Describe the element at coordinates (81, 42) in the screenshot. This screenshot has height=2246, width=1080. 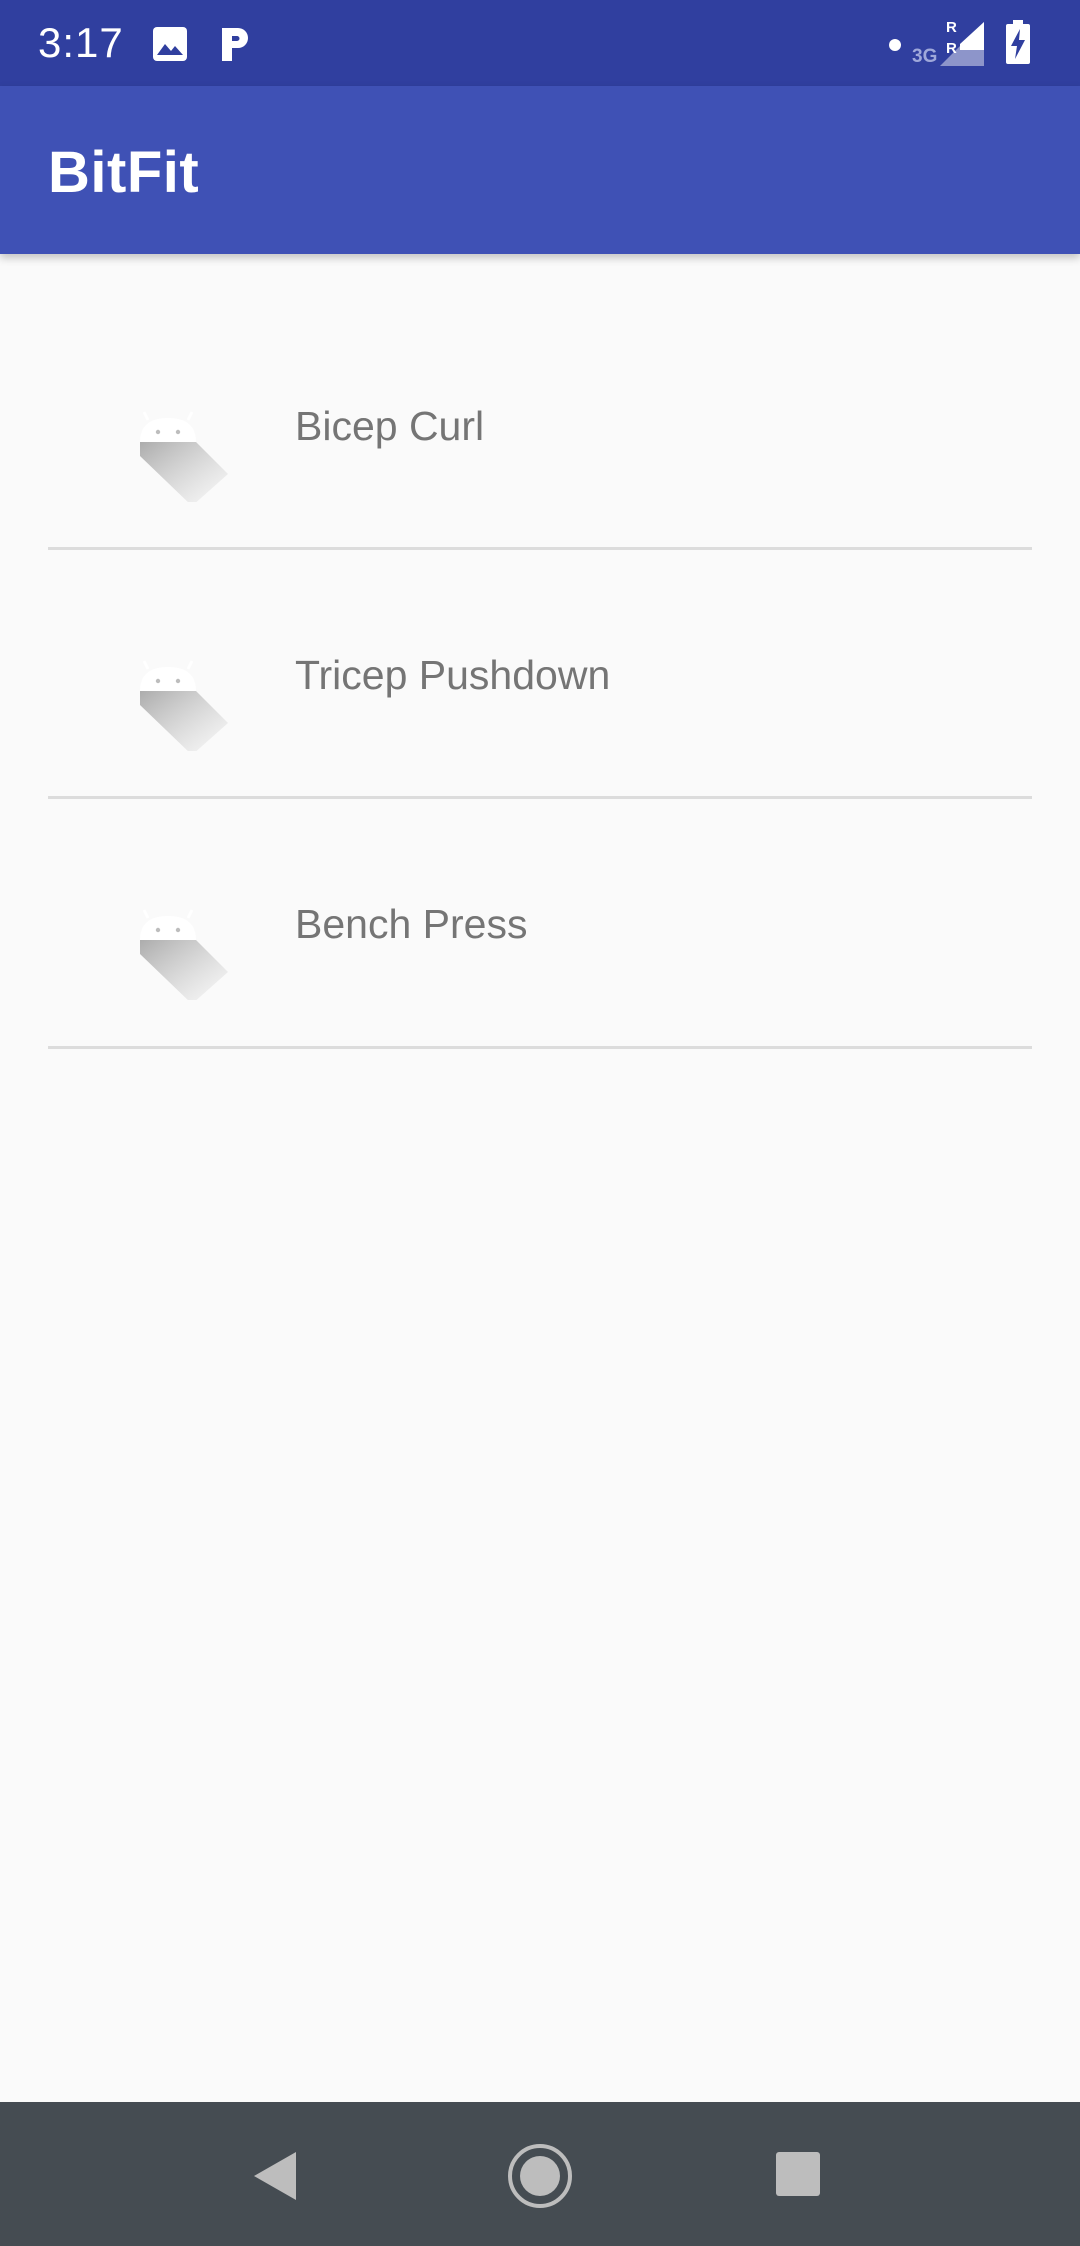
I see `status-time: 3:17` at that location.